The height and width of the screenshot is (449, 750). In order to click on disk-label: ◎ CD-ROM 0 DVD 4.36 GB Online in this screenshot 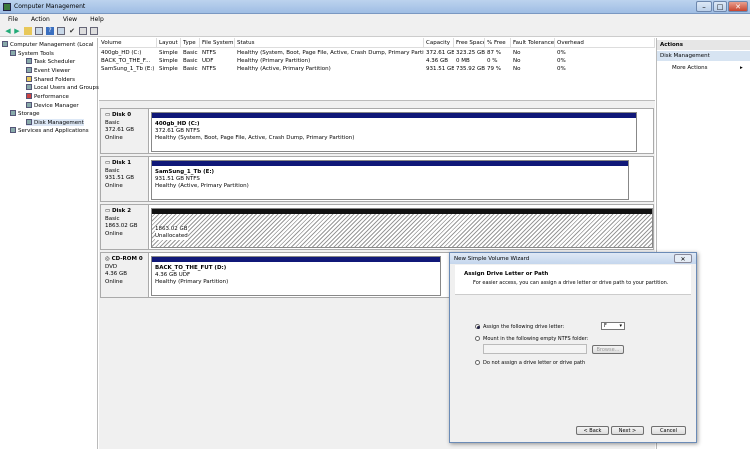, I will do `click(125, 275)`.